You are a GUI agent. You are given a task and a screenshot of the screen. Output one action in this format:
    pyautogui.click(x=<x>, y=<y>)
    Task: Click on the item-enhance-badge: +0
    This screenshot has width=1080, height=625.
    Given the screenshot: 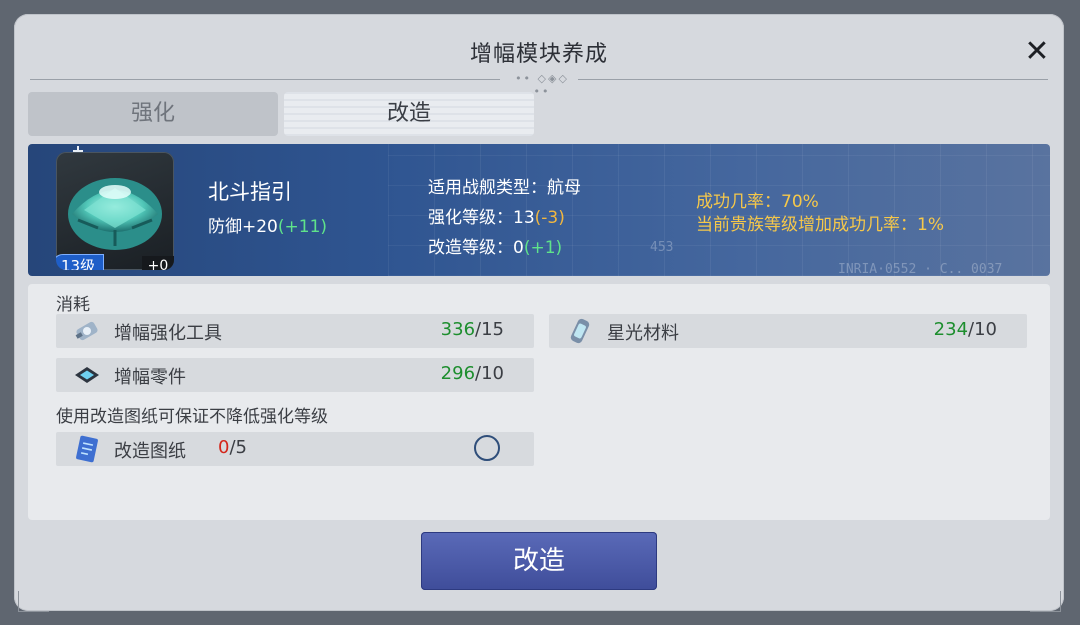 What is the action you would take?
    pyautogui.click(x=158, y=263)
    